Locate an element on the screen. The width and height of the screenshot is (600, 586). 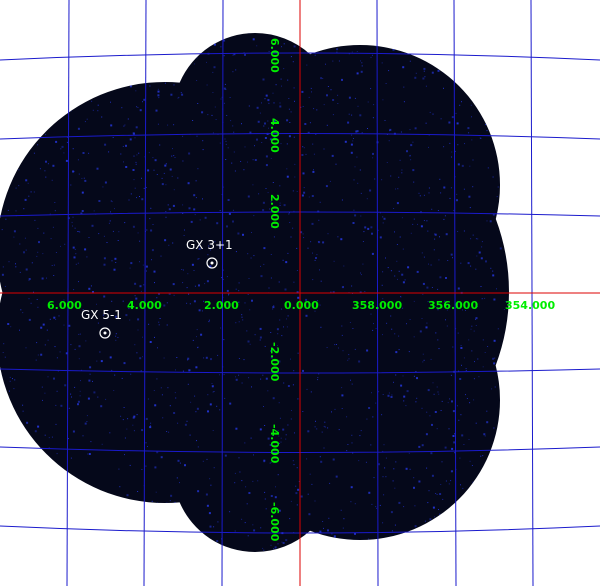
lat-tick-label: 4.000 is located at coordinates (274, 135).